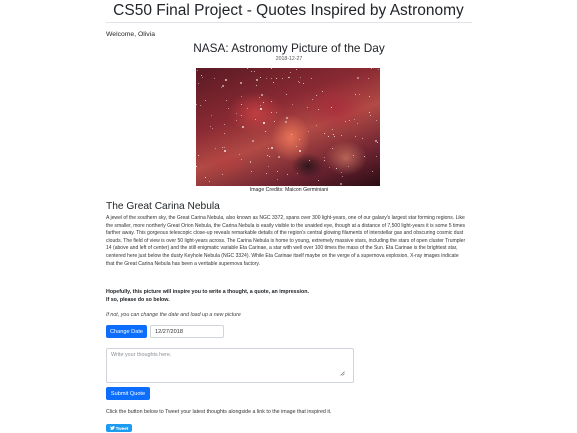 The image size is (577, 433). Describe the element at coordinates (342, 373) in the screenshot. I see `resize-grip-icon` at that location.